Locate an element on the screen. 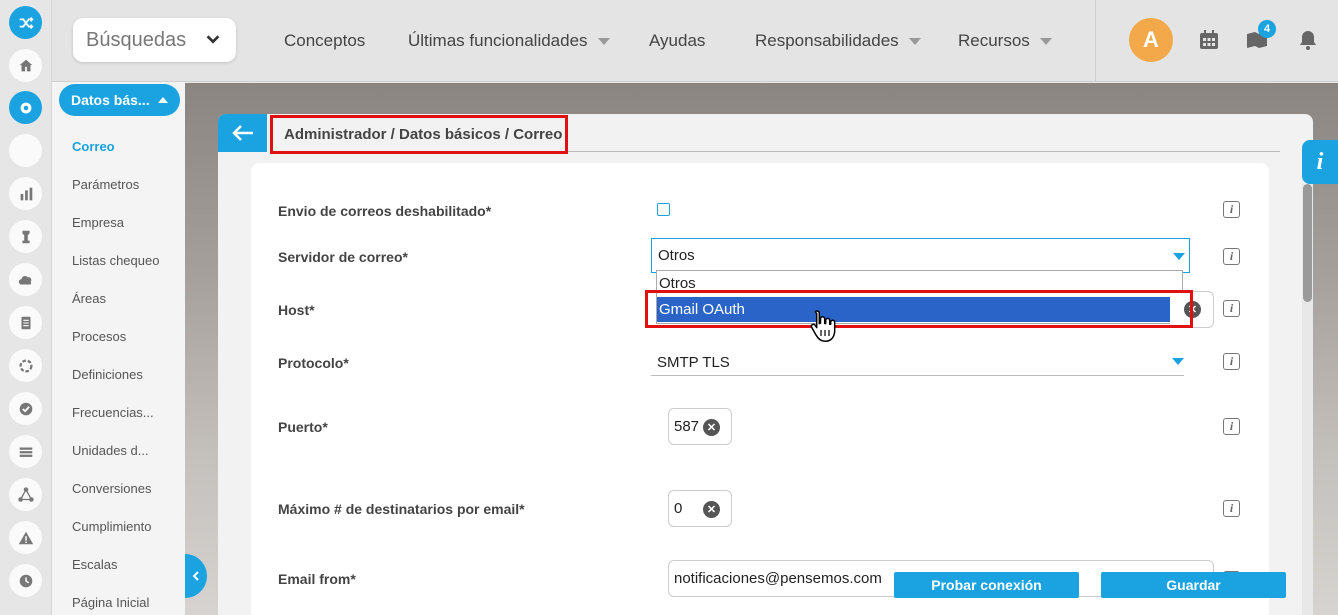 Image resolution: width=1338 pixels, height=615 pixels. label-puerto: Puerto* is located at coordinates (303, 427).